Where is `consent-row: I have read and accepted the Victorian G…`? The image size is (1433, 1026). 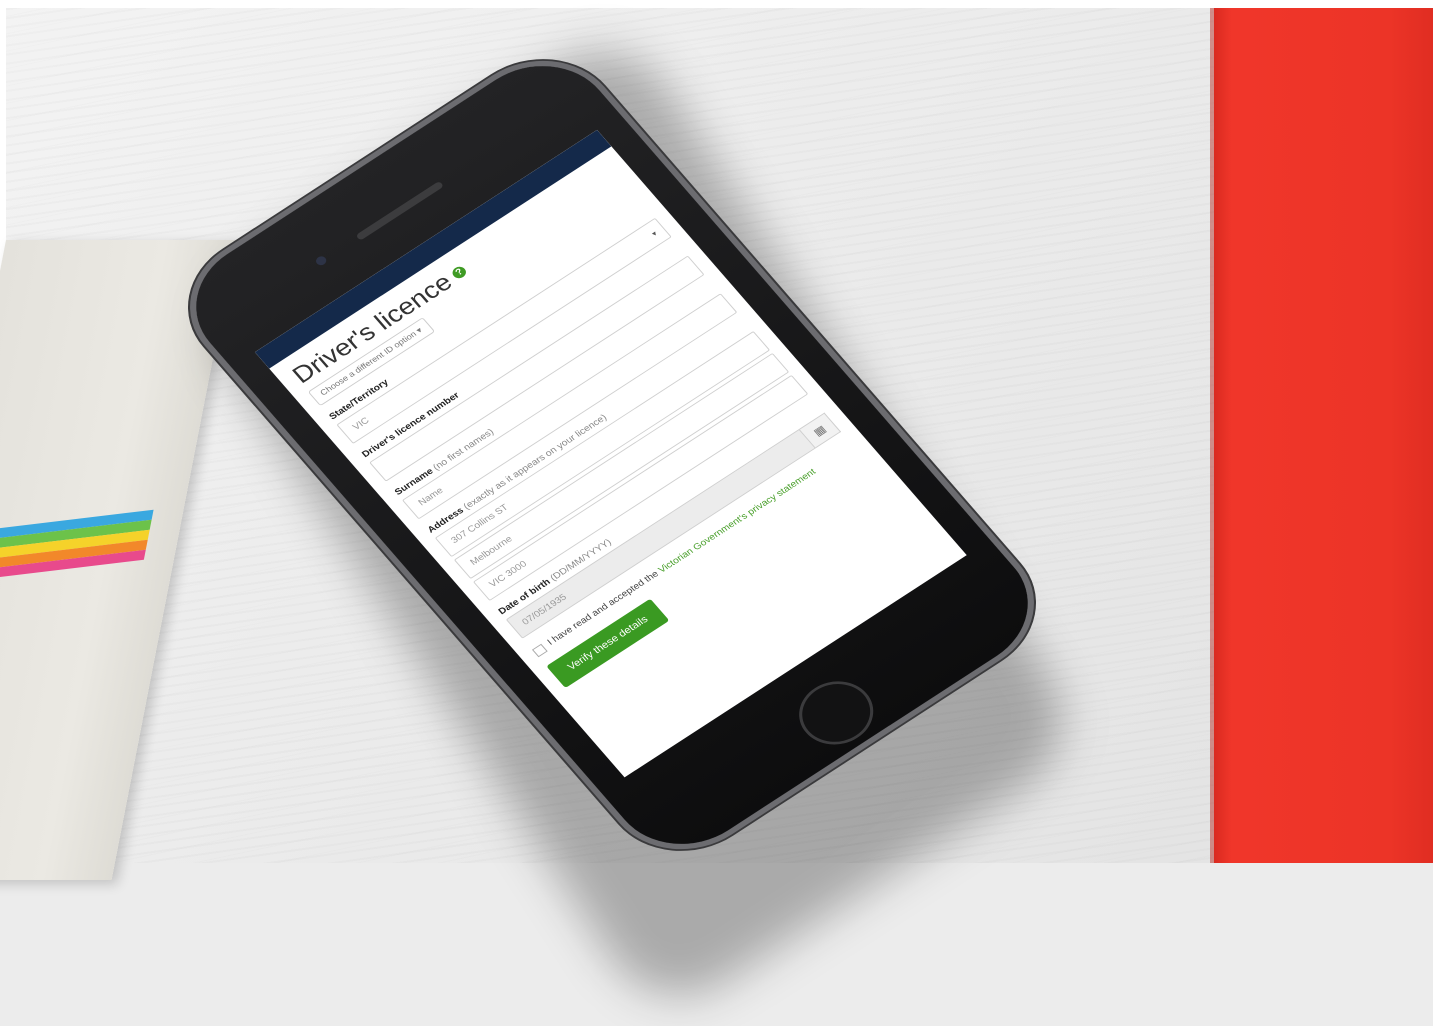
consent-row: I have read and accepted the Victorian G… is located at coordinates (694, 549).